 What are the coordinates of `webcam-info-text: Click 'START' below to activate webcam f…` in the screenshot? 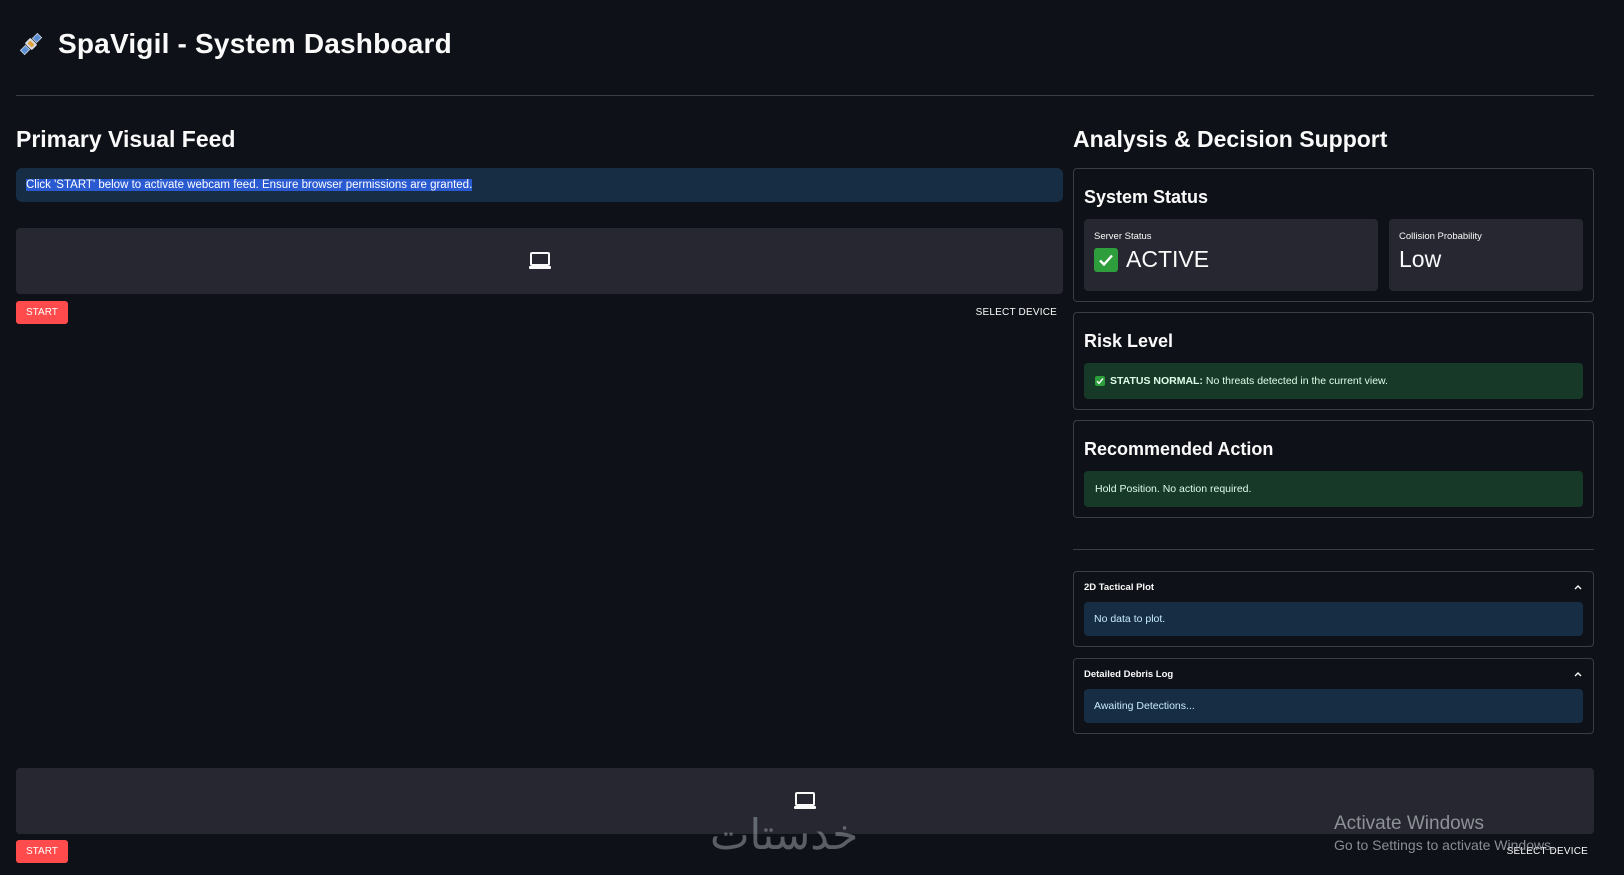 It's located at (249, 185).